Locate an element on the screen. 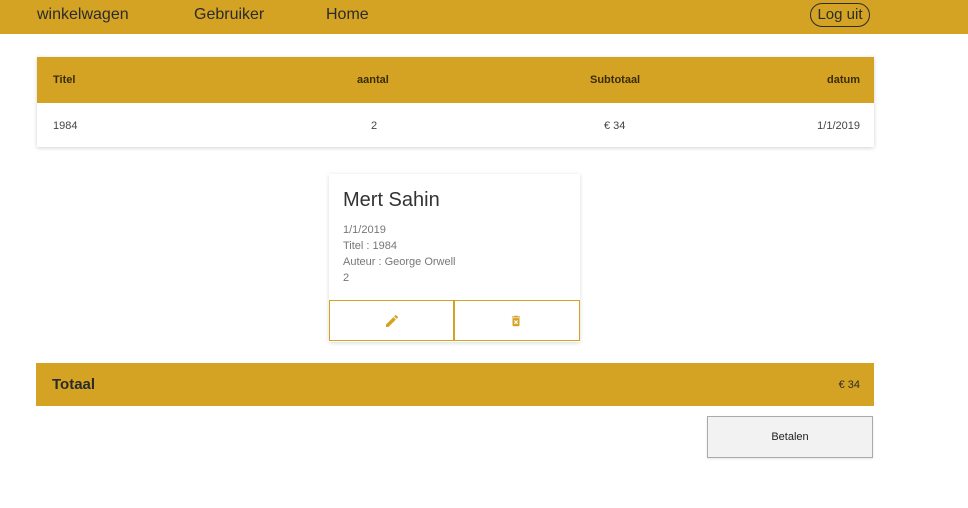 The image size is (968, 508). customer-name: Mert Sahin is located at coordinates (391, 200).